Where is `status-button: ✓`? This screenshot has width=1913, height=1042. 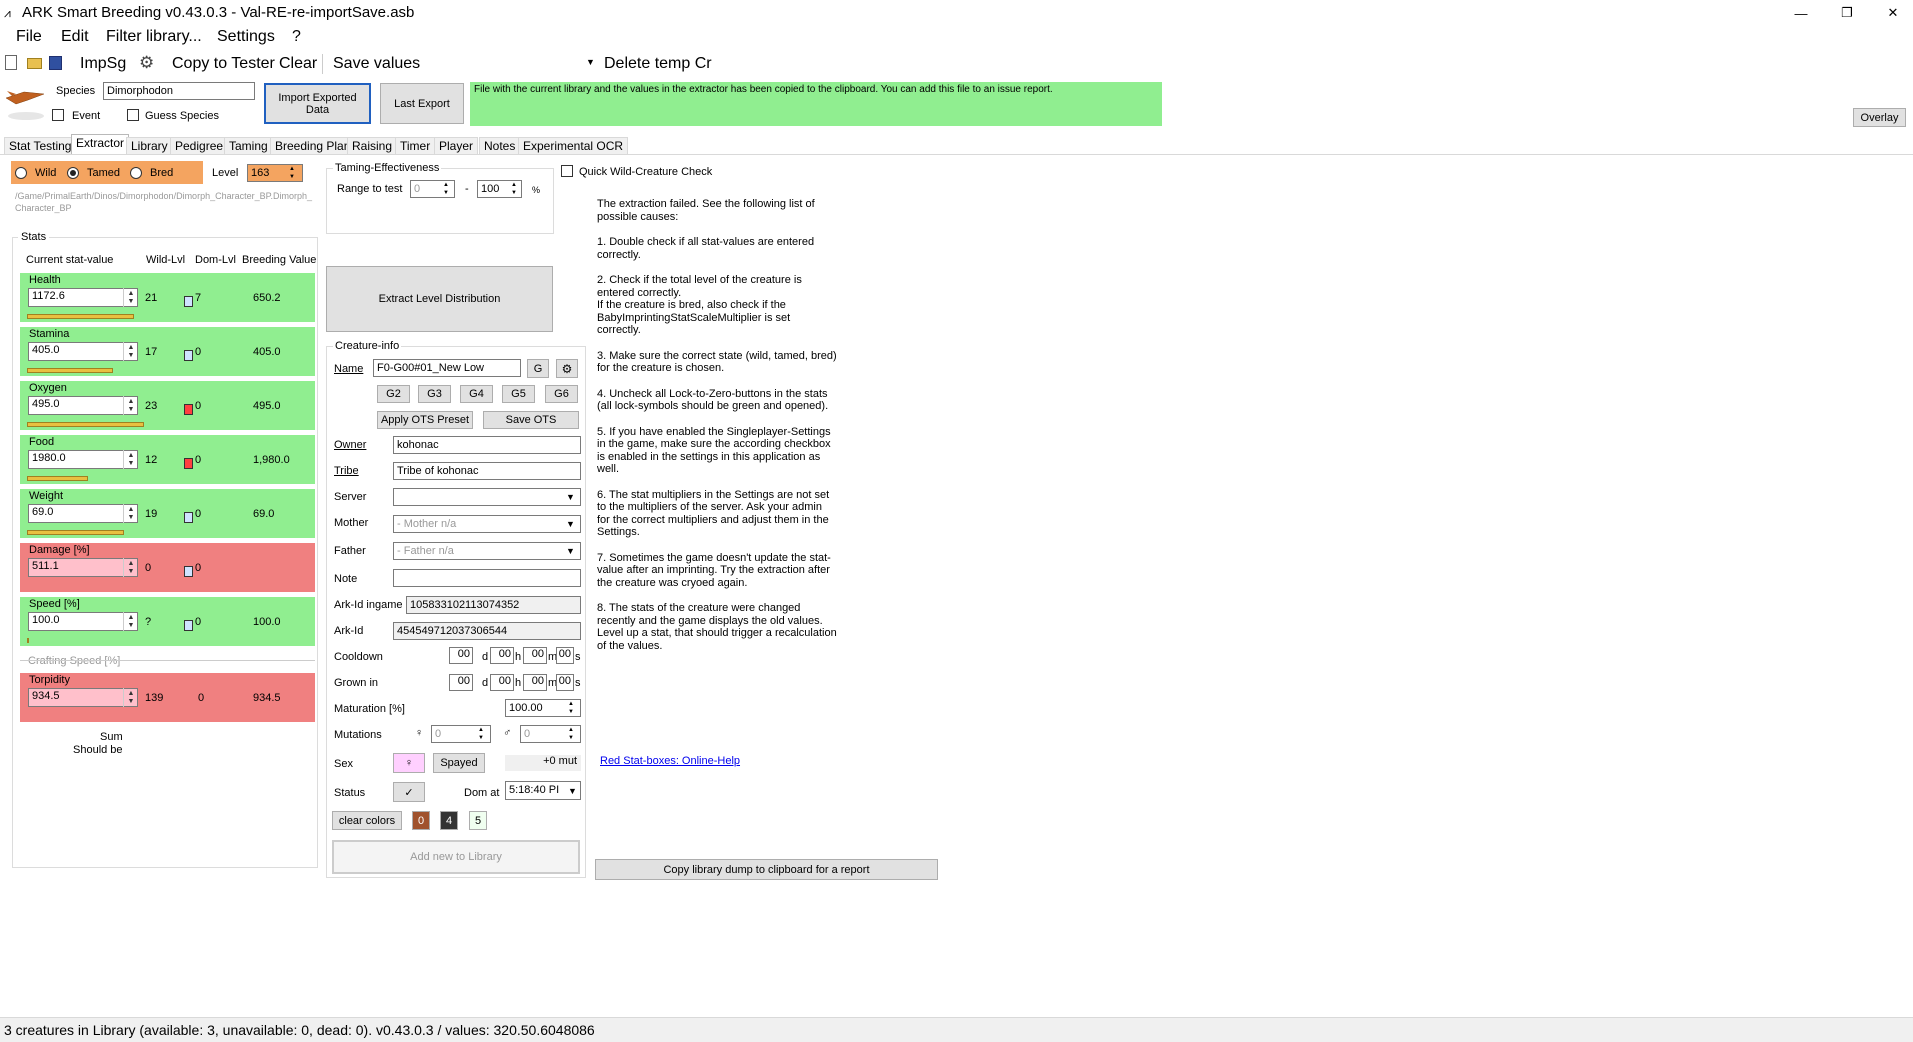 status-button: ✓ is located at coordinates (409, 792).